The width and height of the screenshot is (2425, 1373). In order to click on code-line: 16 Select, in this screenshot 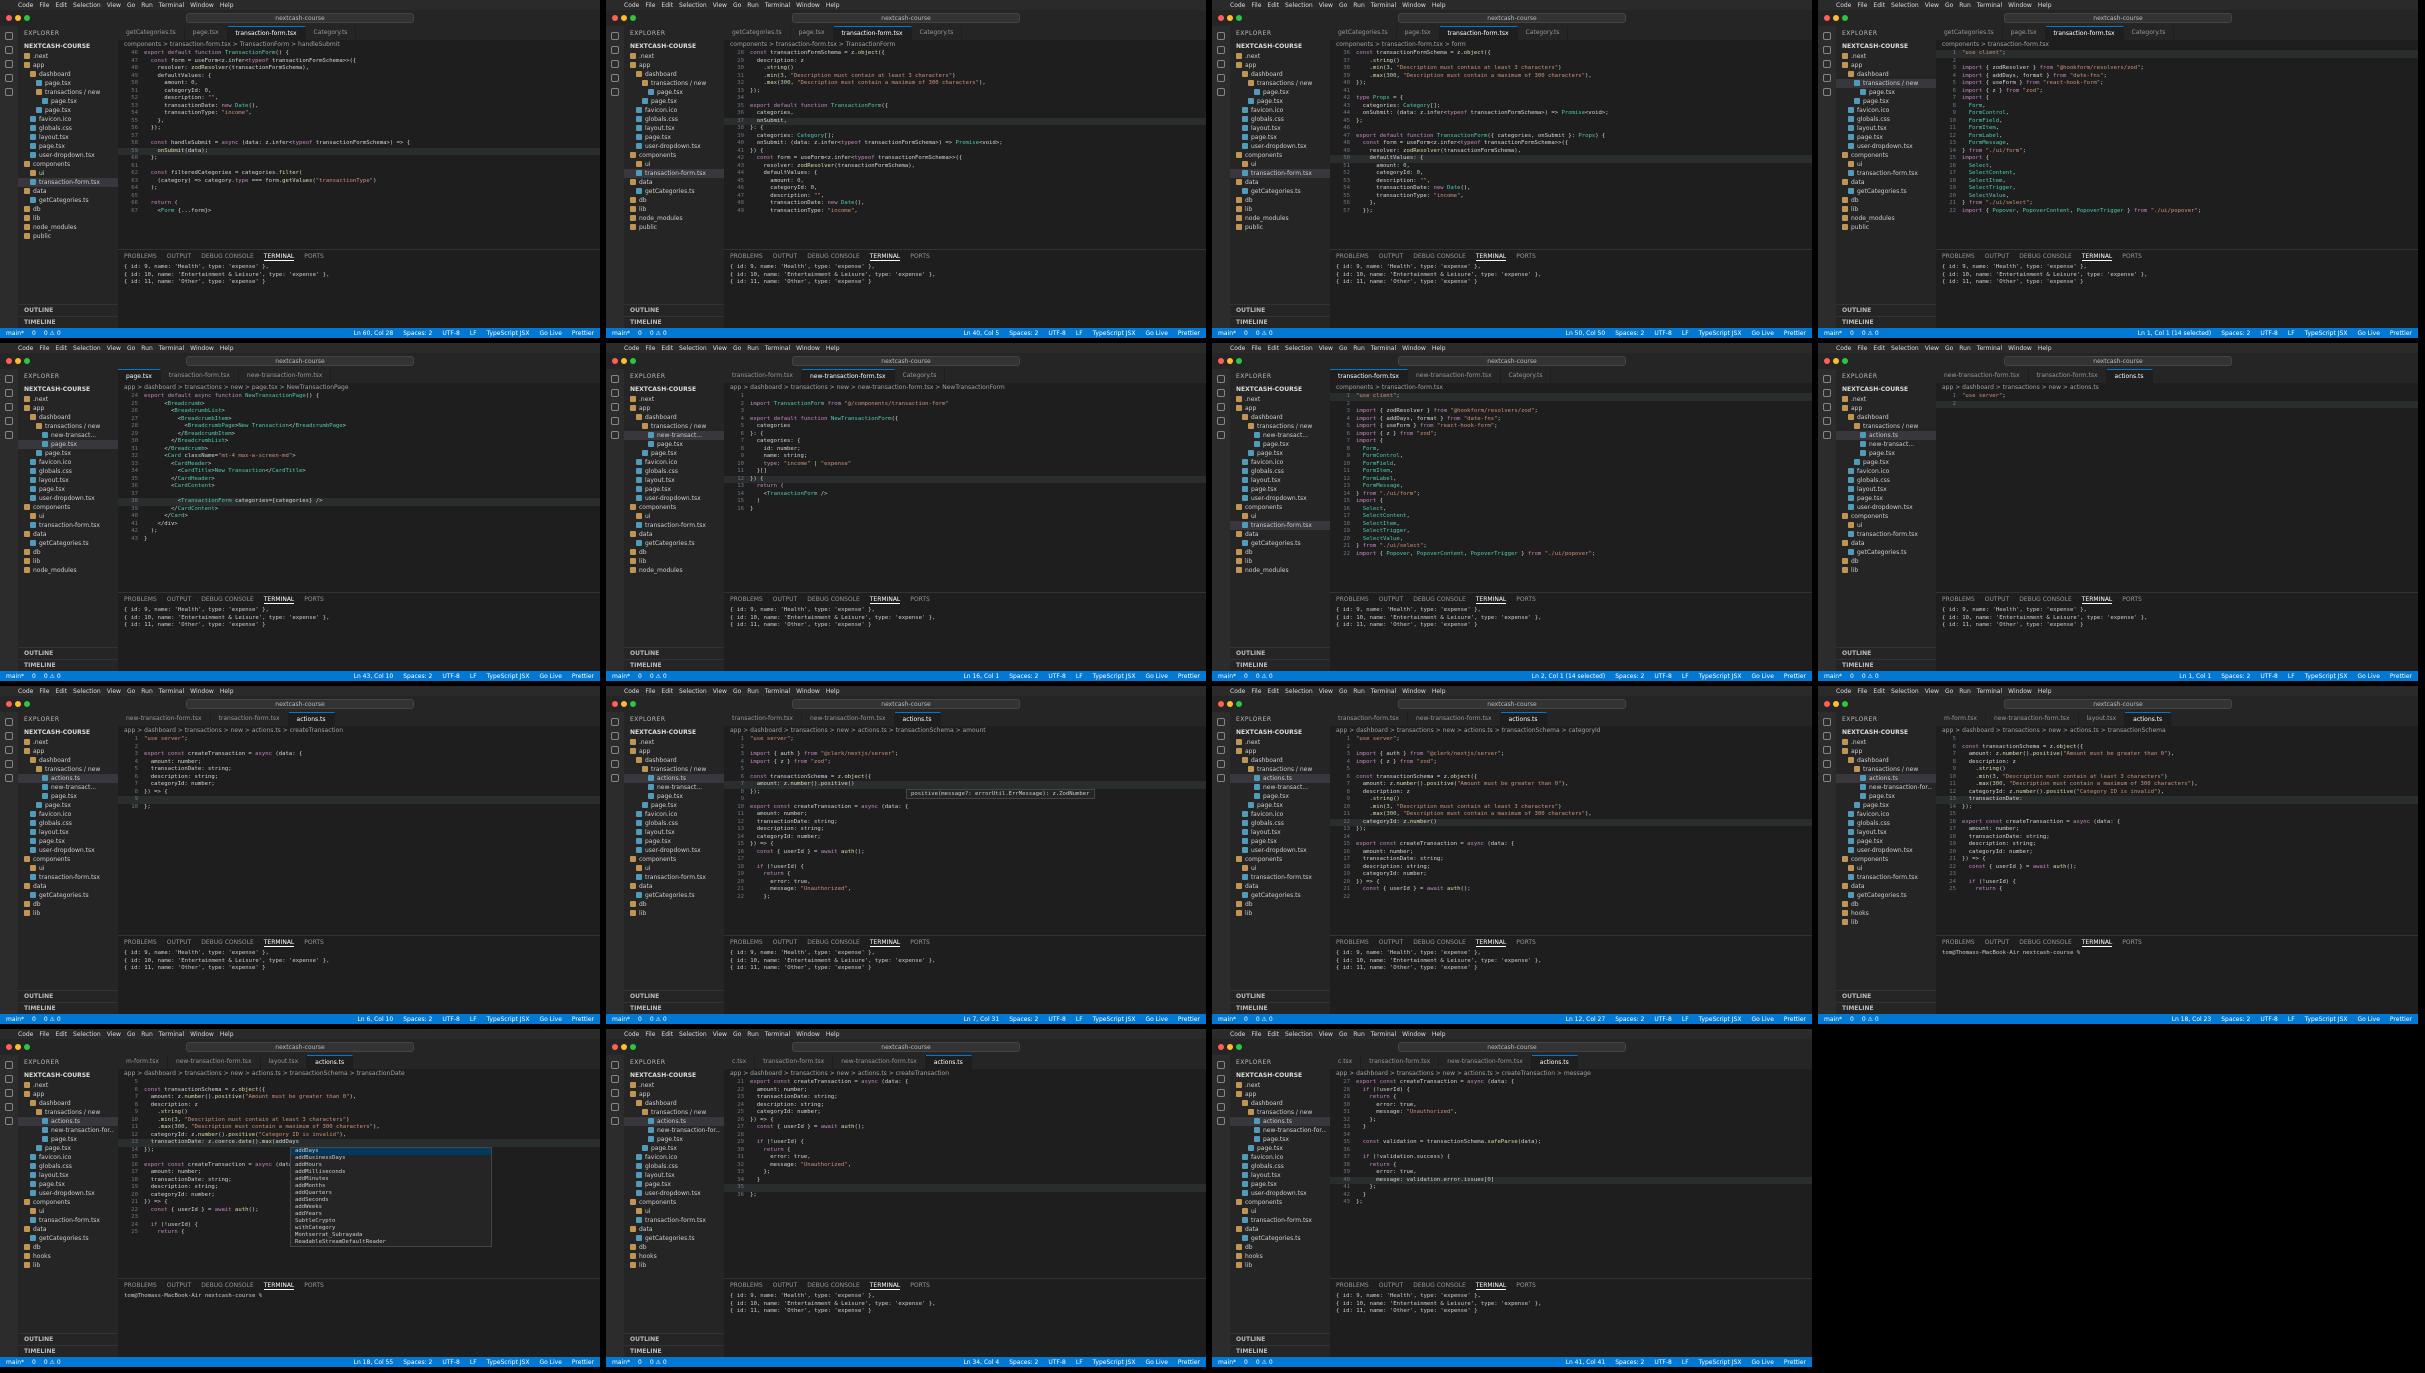, I will do `click(1571, 510)`.